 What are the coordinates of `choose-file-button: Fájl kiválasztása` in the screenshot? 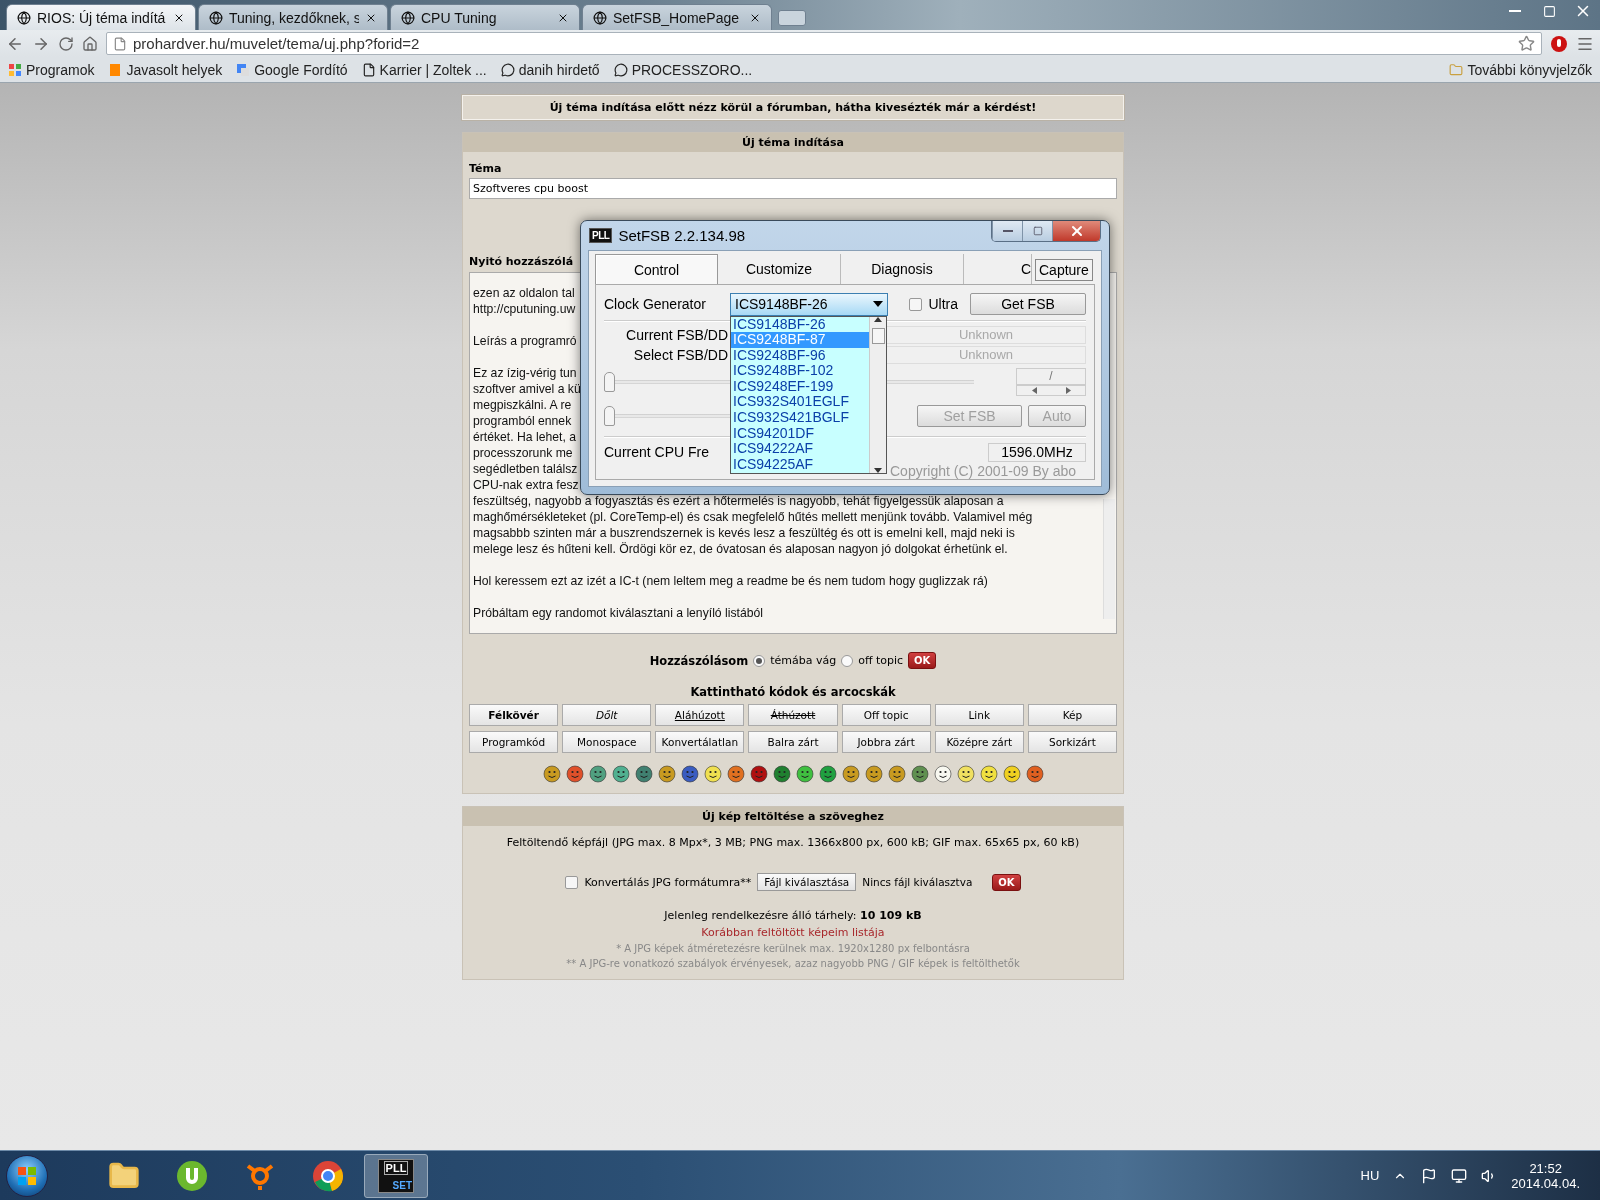 It's located at (807, 882).